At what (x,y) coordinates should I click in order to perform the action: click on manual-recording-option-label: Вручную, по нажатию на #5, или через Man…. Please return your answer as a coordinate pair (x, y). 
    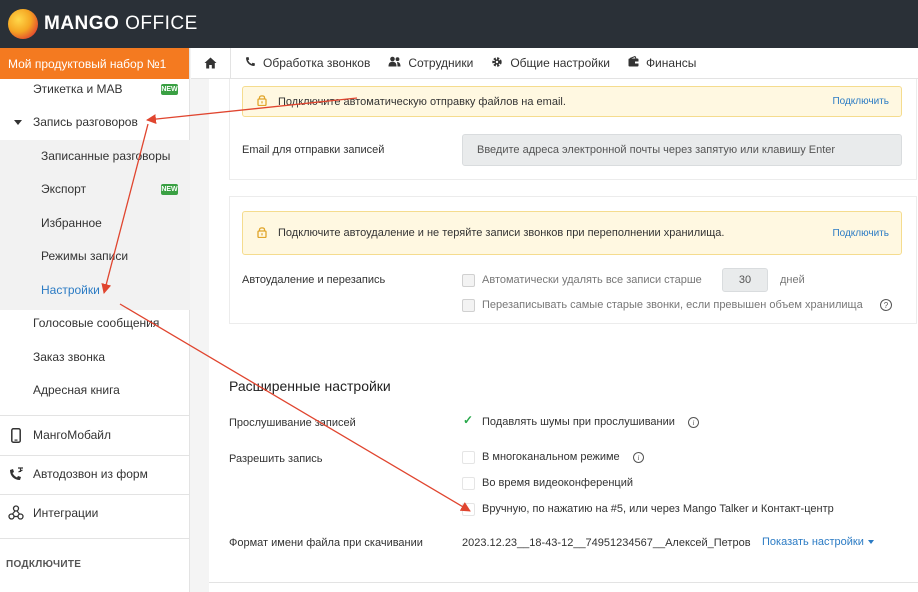
    Looking at the image, I should click on (658, 509).